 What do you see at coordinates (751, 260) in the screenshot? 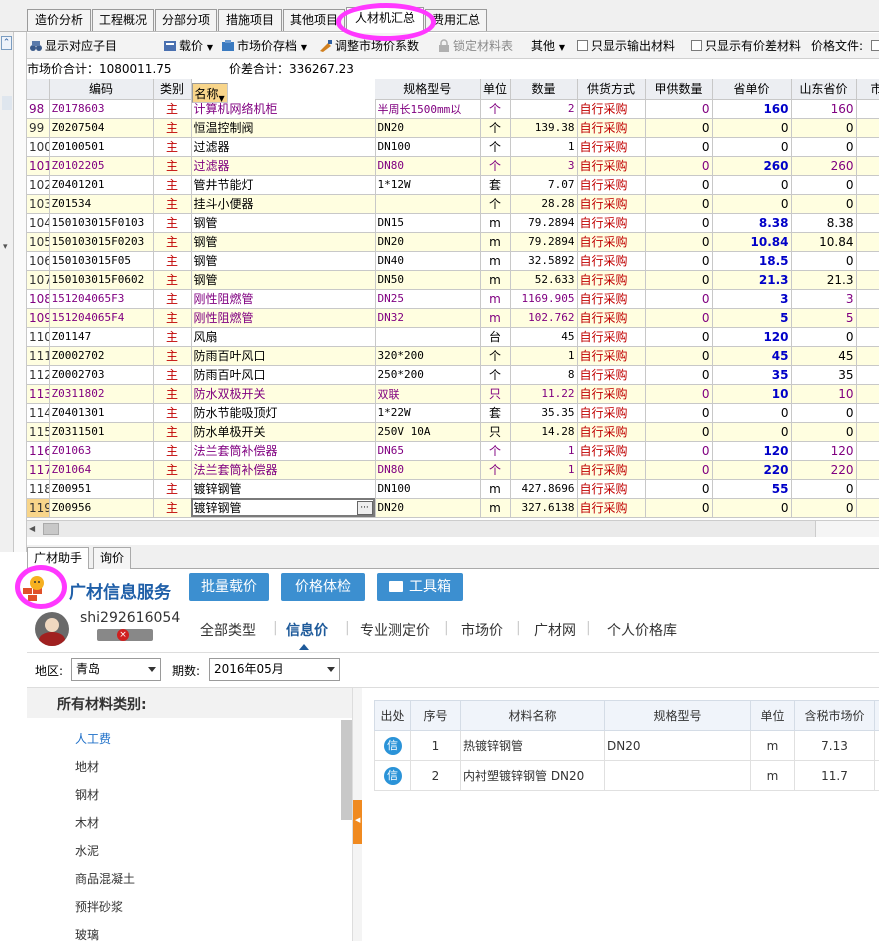
I see `cell-prov: 18.5` at bounding box center [751, 260].